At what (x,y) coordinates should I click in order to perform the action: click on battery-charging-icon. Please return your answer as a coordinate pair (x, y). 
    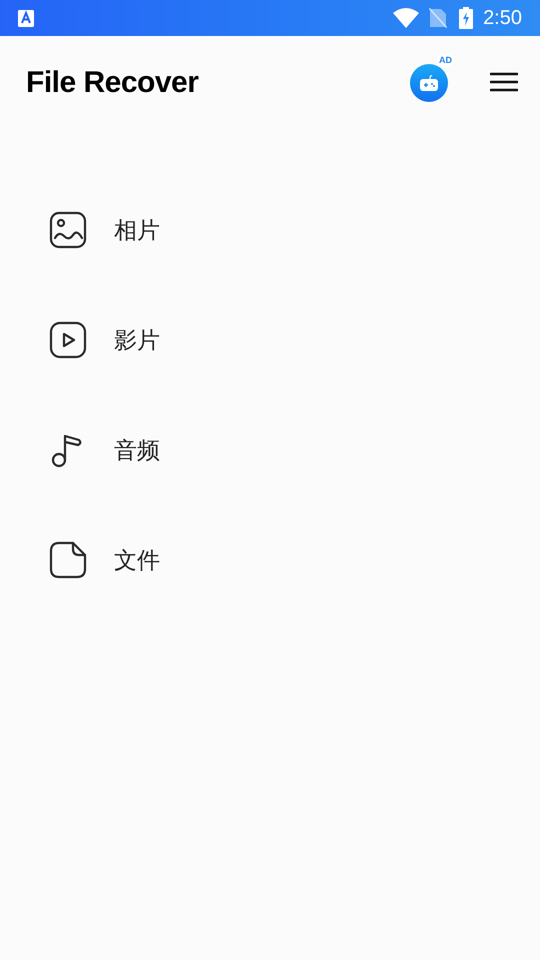
    Looking at the image, I should click on (466, 18).